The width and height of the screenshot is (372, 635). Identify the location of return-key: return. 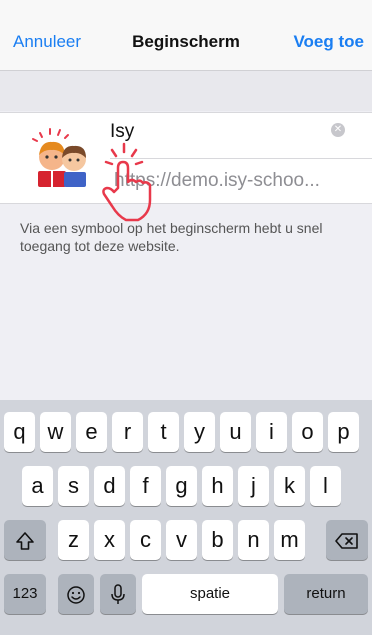
(326, 594).